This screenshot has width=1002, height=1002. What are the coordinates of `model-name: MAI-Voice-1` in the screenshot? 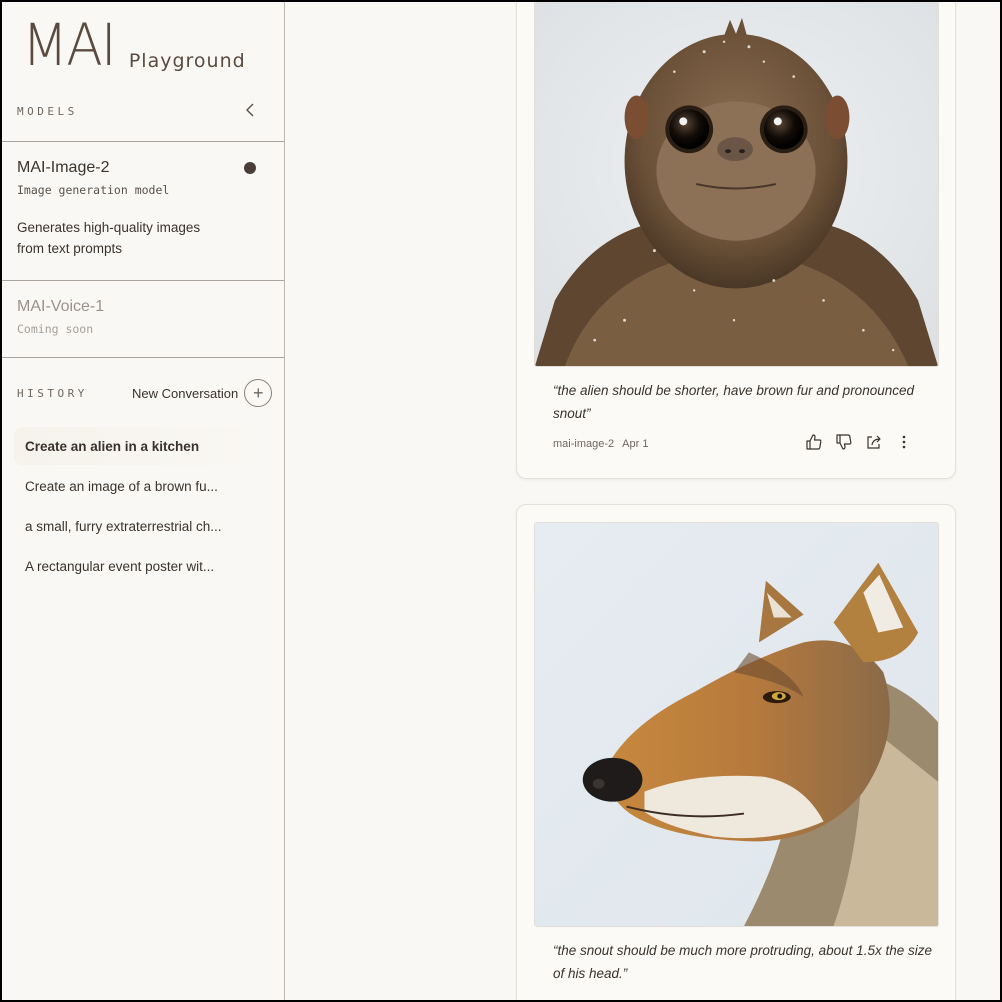 It's located at (61, 306).